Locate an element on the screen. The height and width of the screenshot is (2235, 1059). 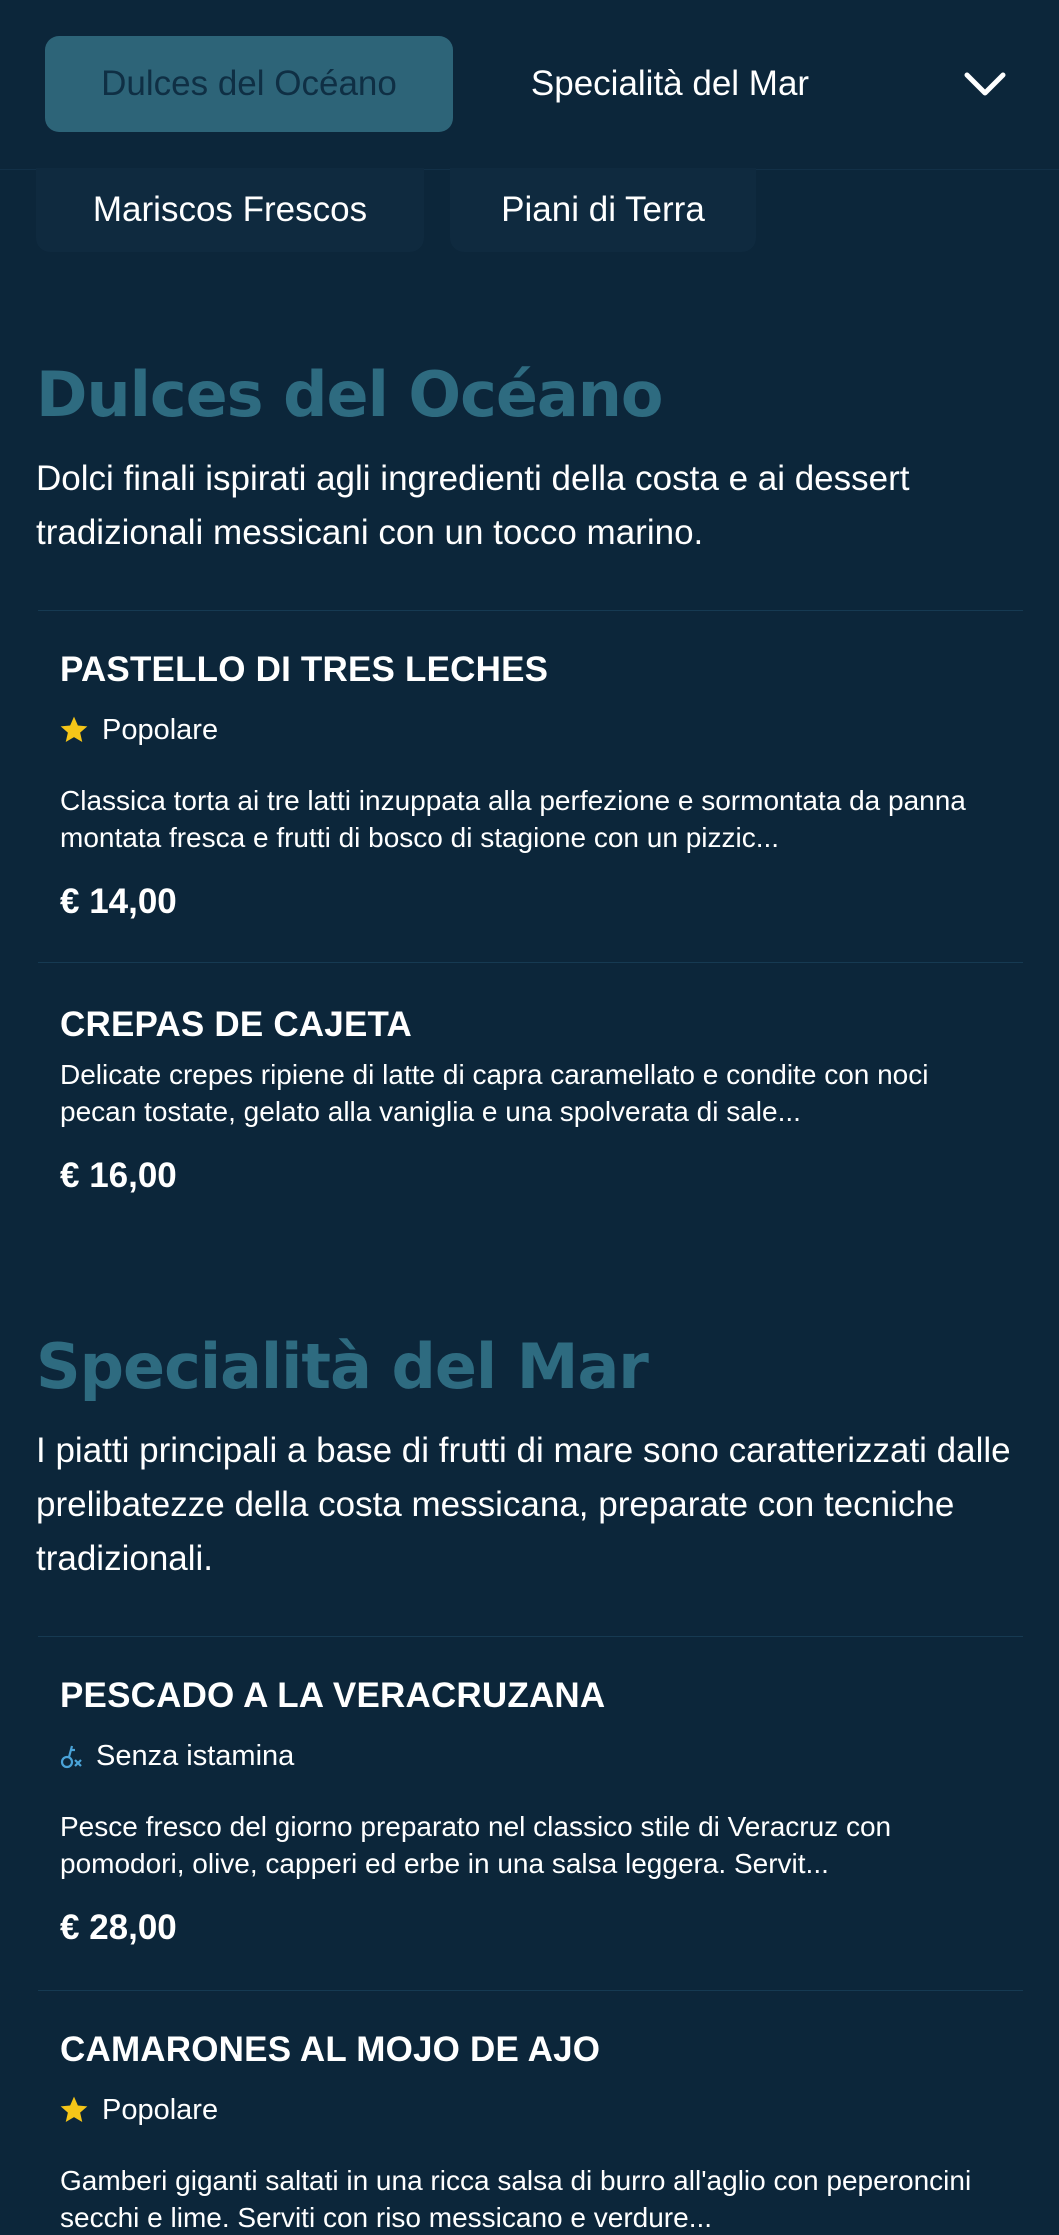
item-badge: Senza istamina is located at coordinates (176, 1756).